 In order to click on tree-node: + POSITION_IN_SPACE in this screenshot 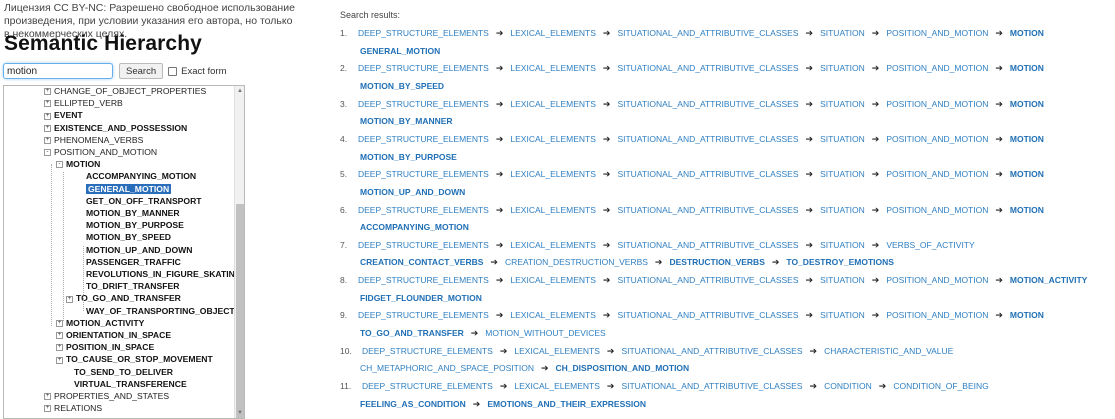, I will do `click(105, 347)`.